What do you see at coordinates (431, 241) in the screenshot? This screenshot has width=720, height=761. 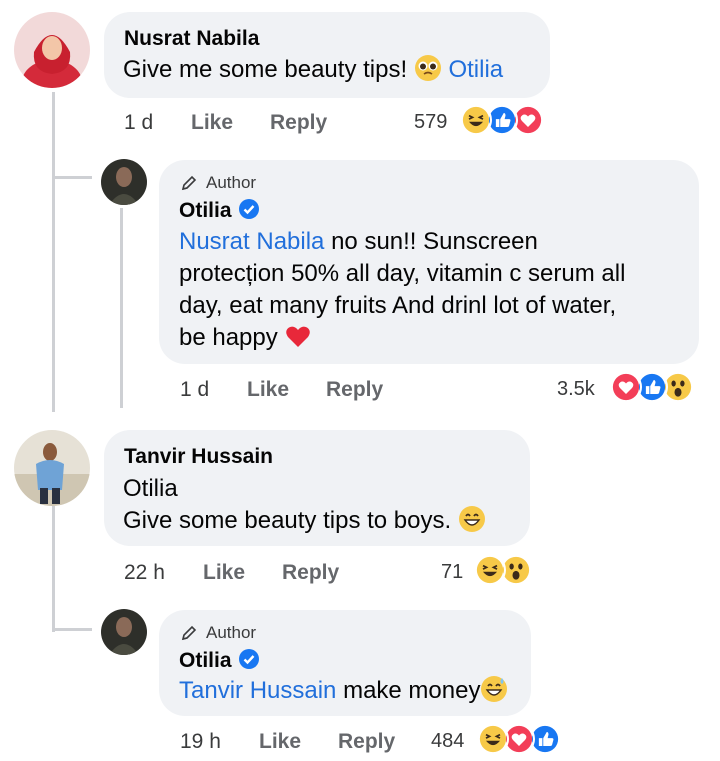 I see `reply-text: no sun!! Sunscreen` at bounding box center [431, 241].